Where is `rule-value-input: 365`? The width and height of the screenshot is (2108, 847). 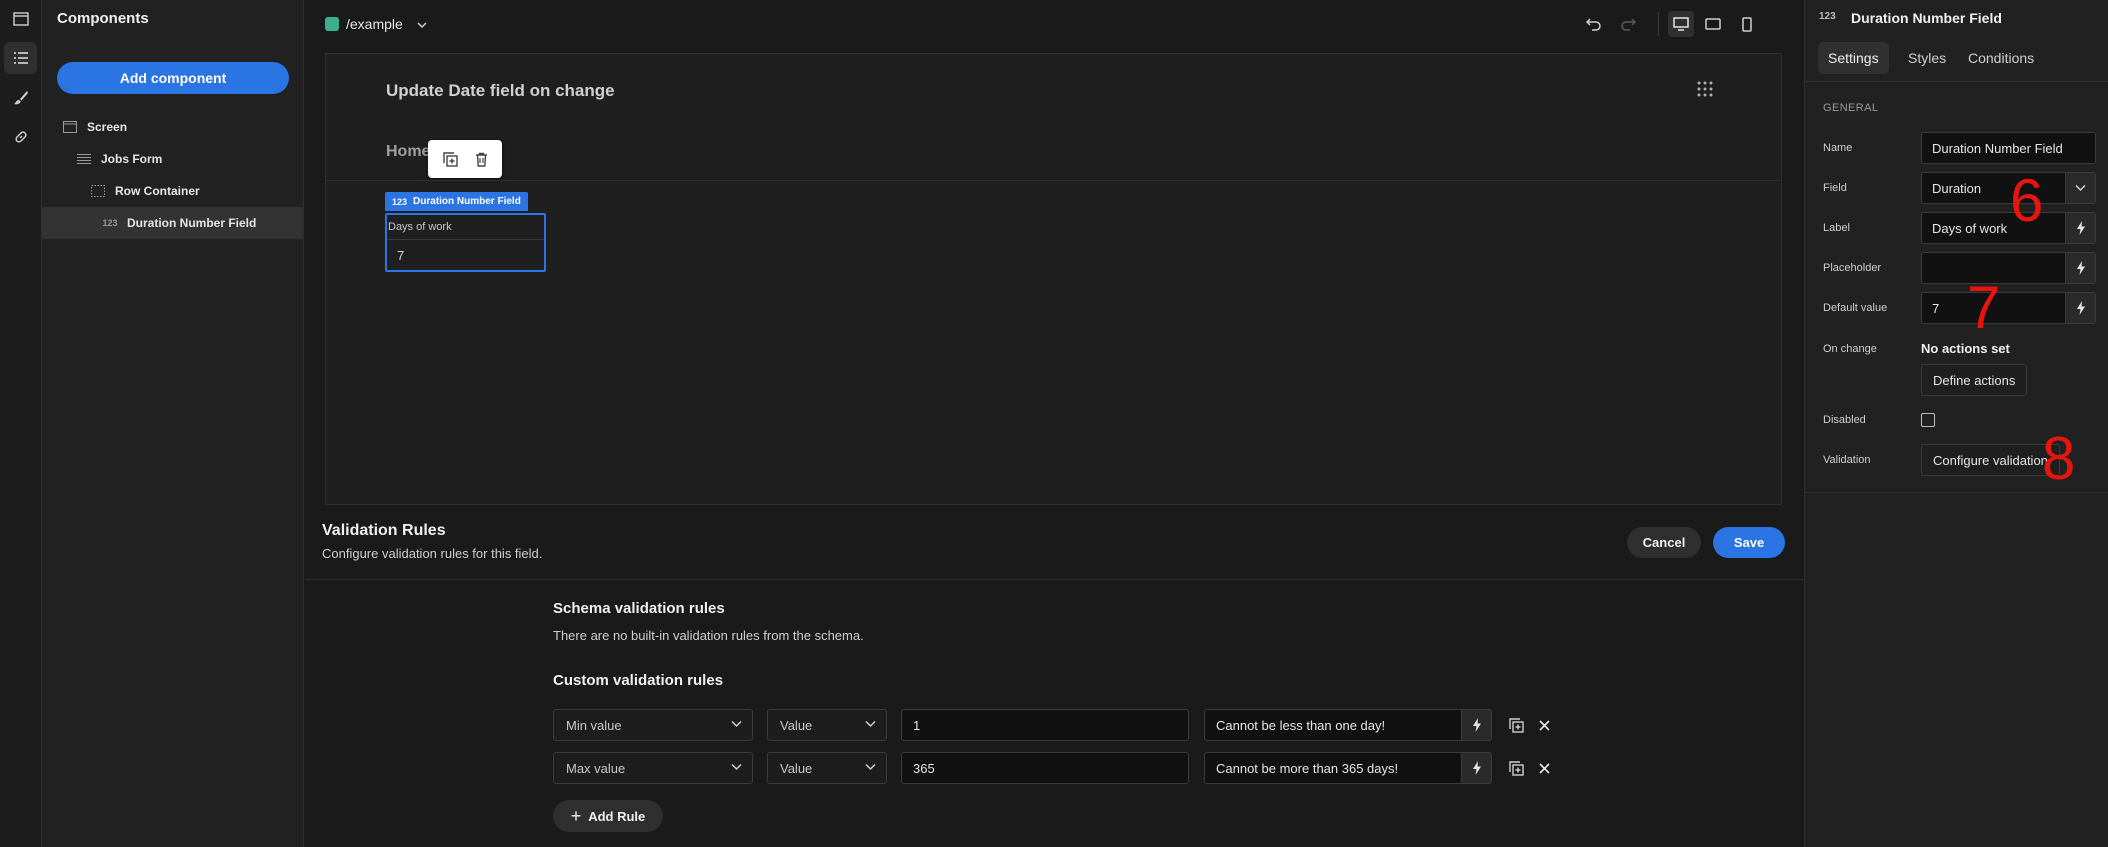
rule-value-input: 365 is located at coordinates (1045, 768).